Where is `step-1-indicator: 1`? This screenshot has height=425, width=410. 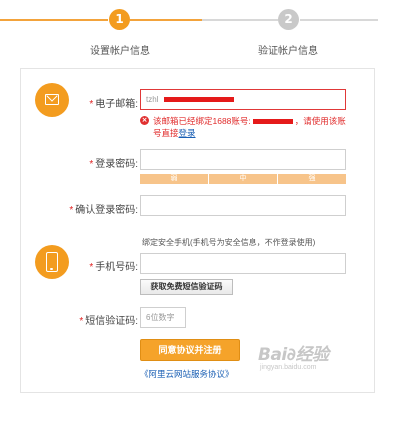
step-1-indicator: 1 is located at coordinates (119, 19).